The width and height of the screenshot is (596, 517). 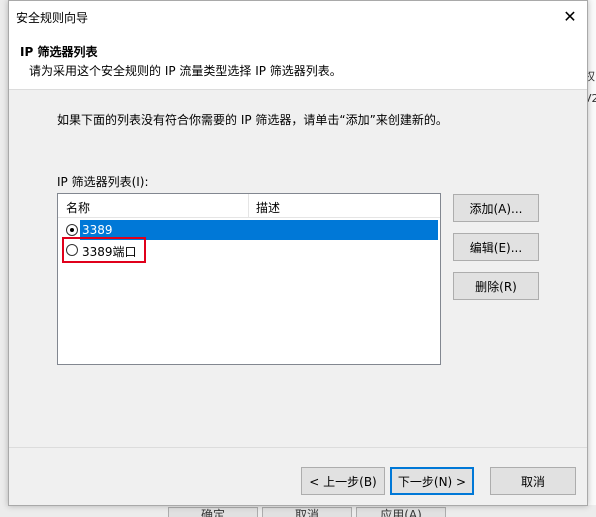 What do you see at coordinates (213, 512) in the screenshot?
I see `background-ok-button: 确定` at bounding box center [213, 512].